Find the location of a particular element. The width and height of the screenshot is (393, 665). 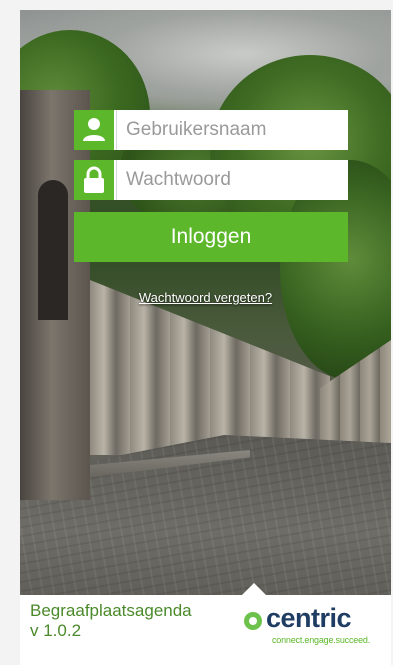

logo-text: centric is located at coordinates (309, 618).